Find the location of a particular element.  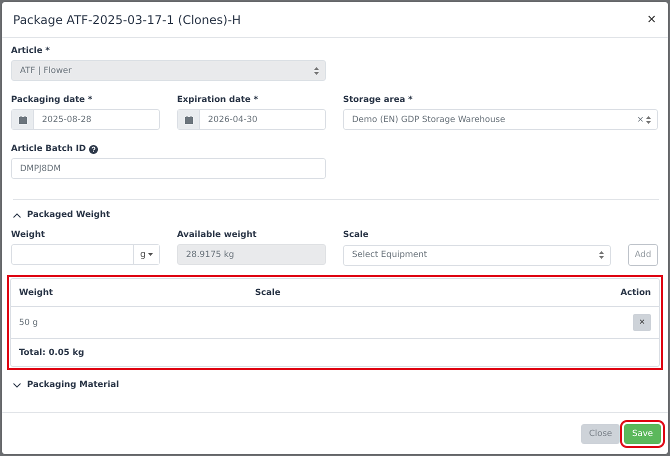

column-header: Scale is located at coordinates (268, 293).